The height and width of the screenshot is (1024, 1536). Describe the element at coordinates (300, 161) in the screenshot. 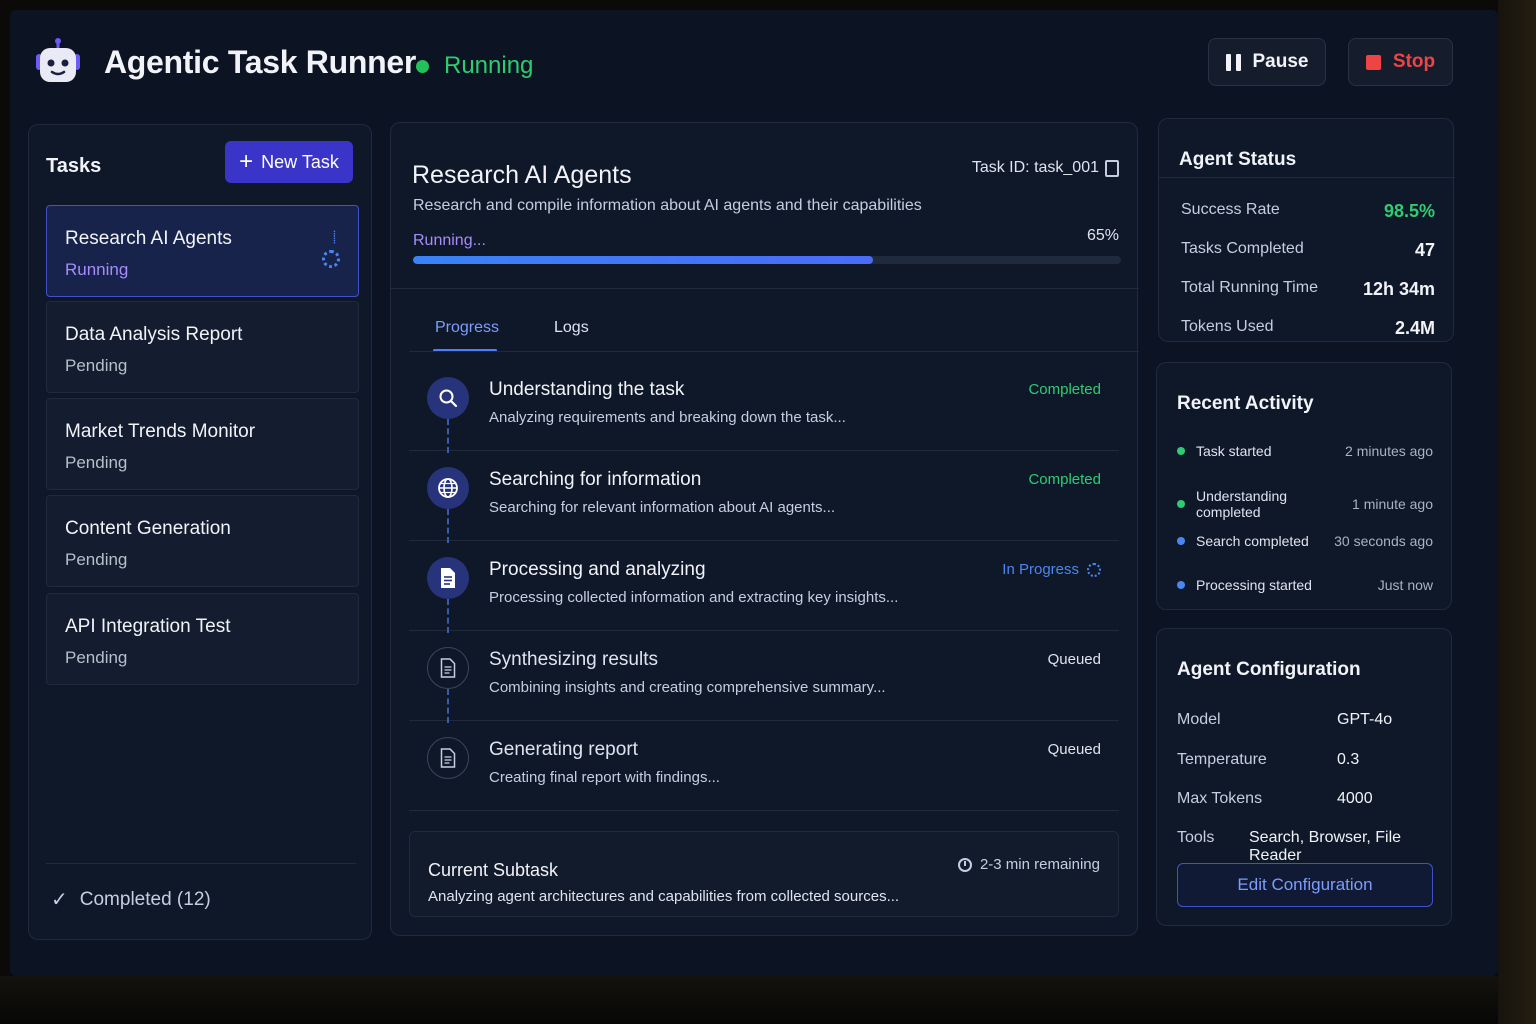

I see `new-task-label: New Task` at that location.